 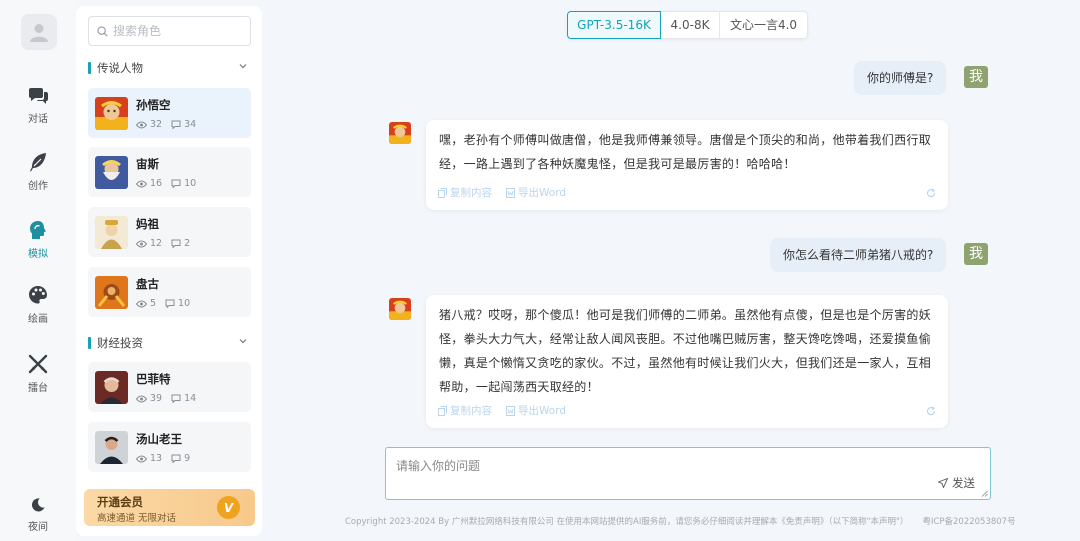 I want to click on nav-item-paint: 绘画, so click(x=38, y=310).